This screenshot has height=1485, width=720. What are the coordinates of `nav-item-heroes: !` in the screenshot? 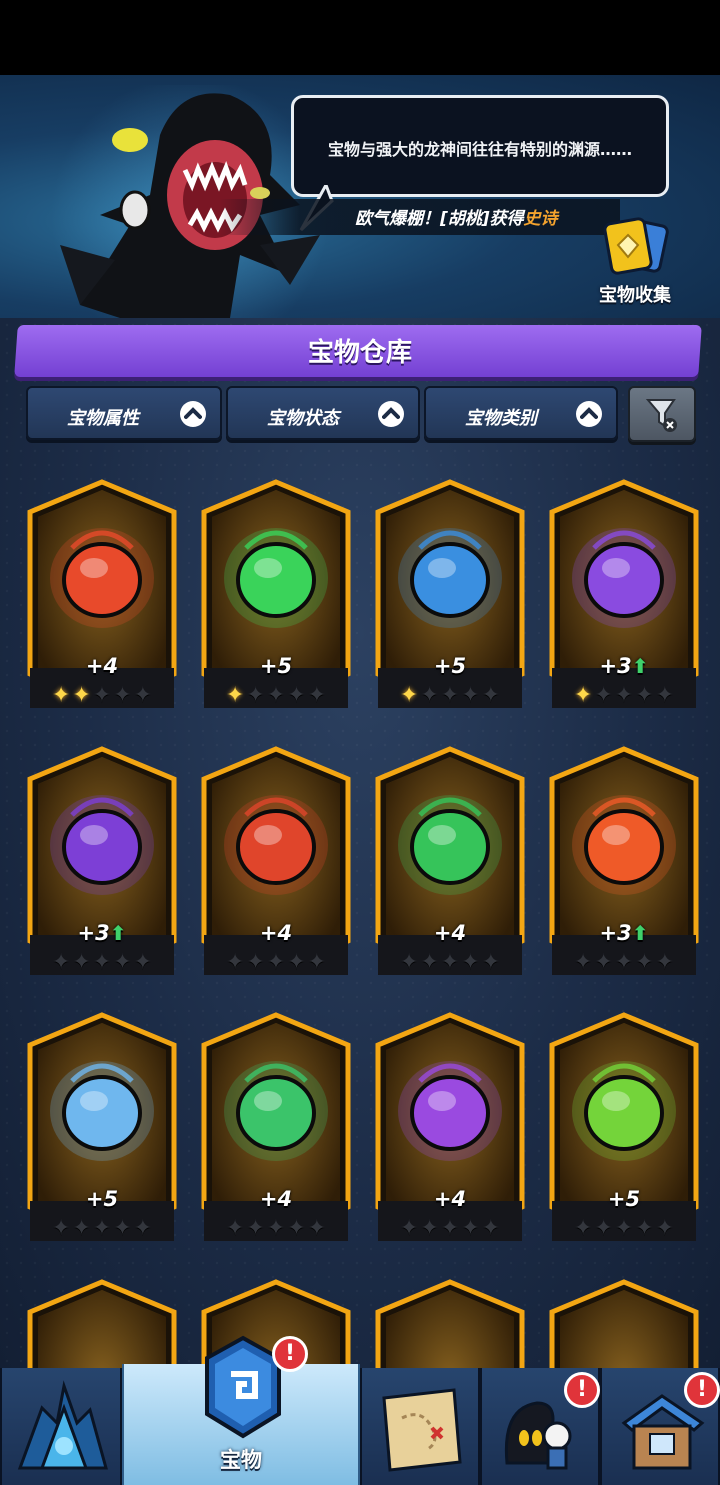 It's located at (540, 1426).